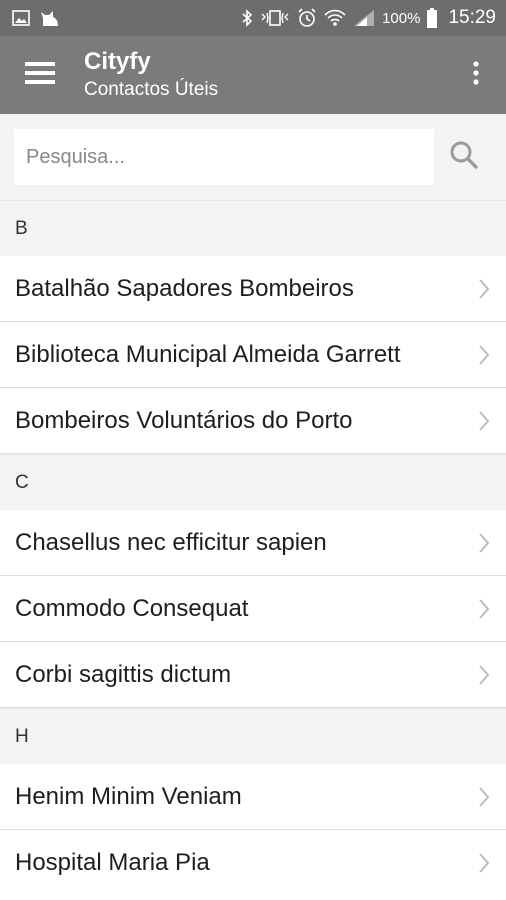  What do you see at coordinates (307, 18) in the screenshot?
I see `alarm-icon` at bounding box center [307, 18].